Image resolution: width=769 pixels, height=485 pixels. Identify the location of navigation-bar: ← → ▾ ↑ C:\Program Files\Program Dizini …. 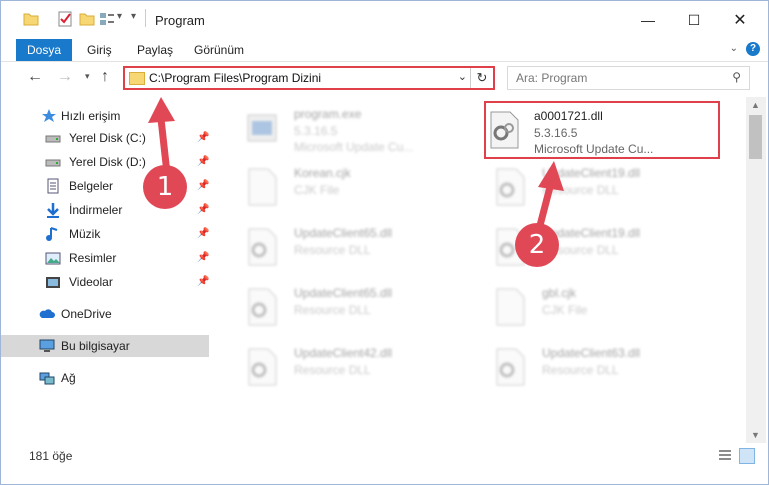
(384, 78).